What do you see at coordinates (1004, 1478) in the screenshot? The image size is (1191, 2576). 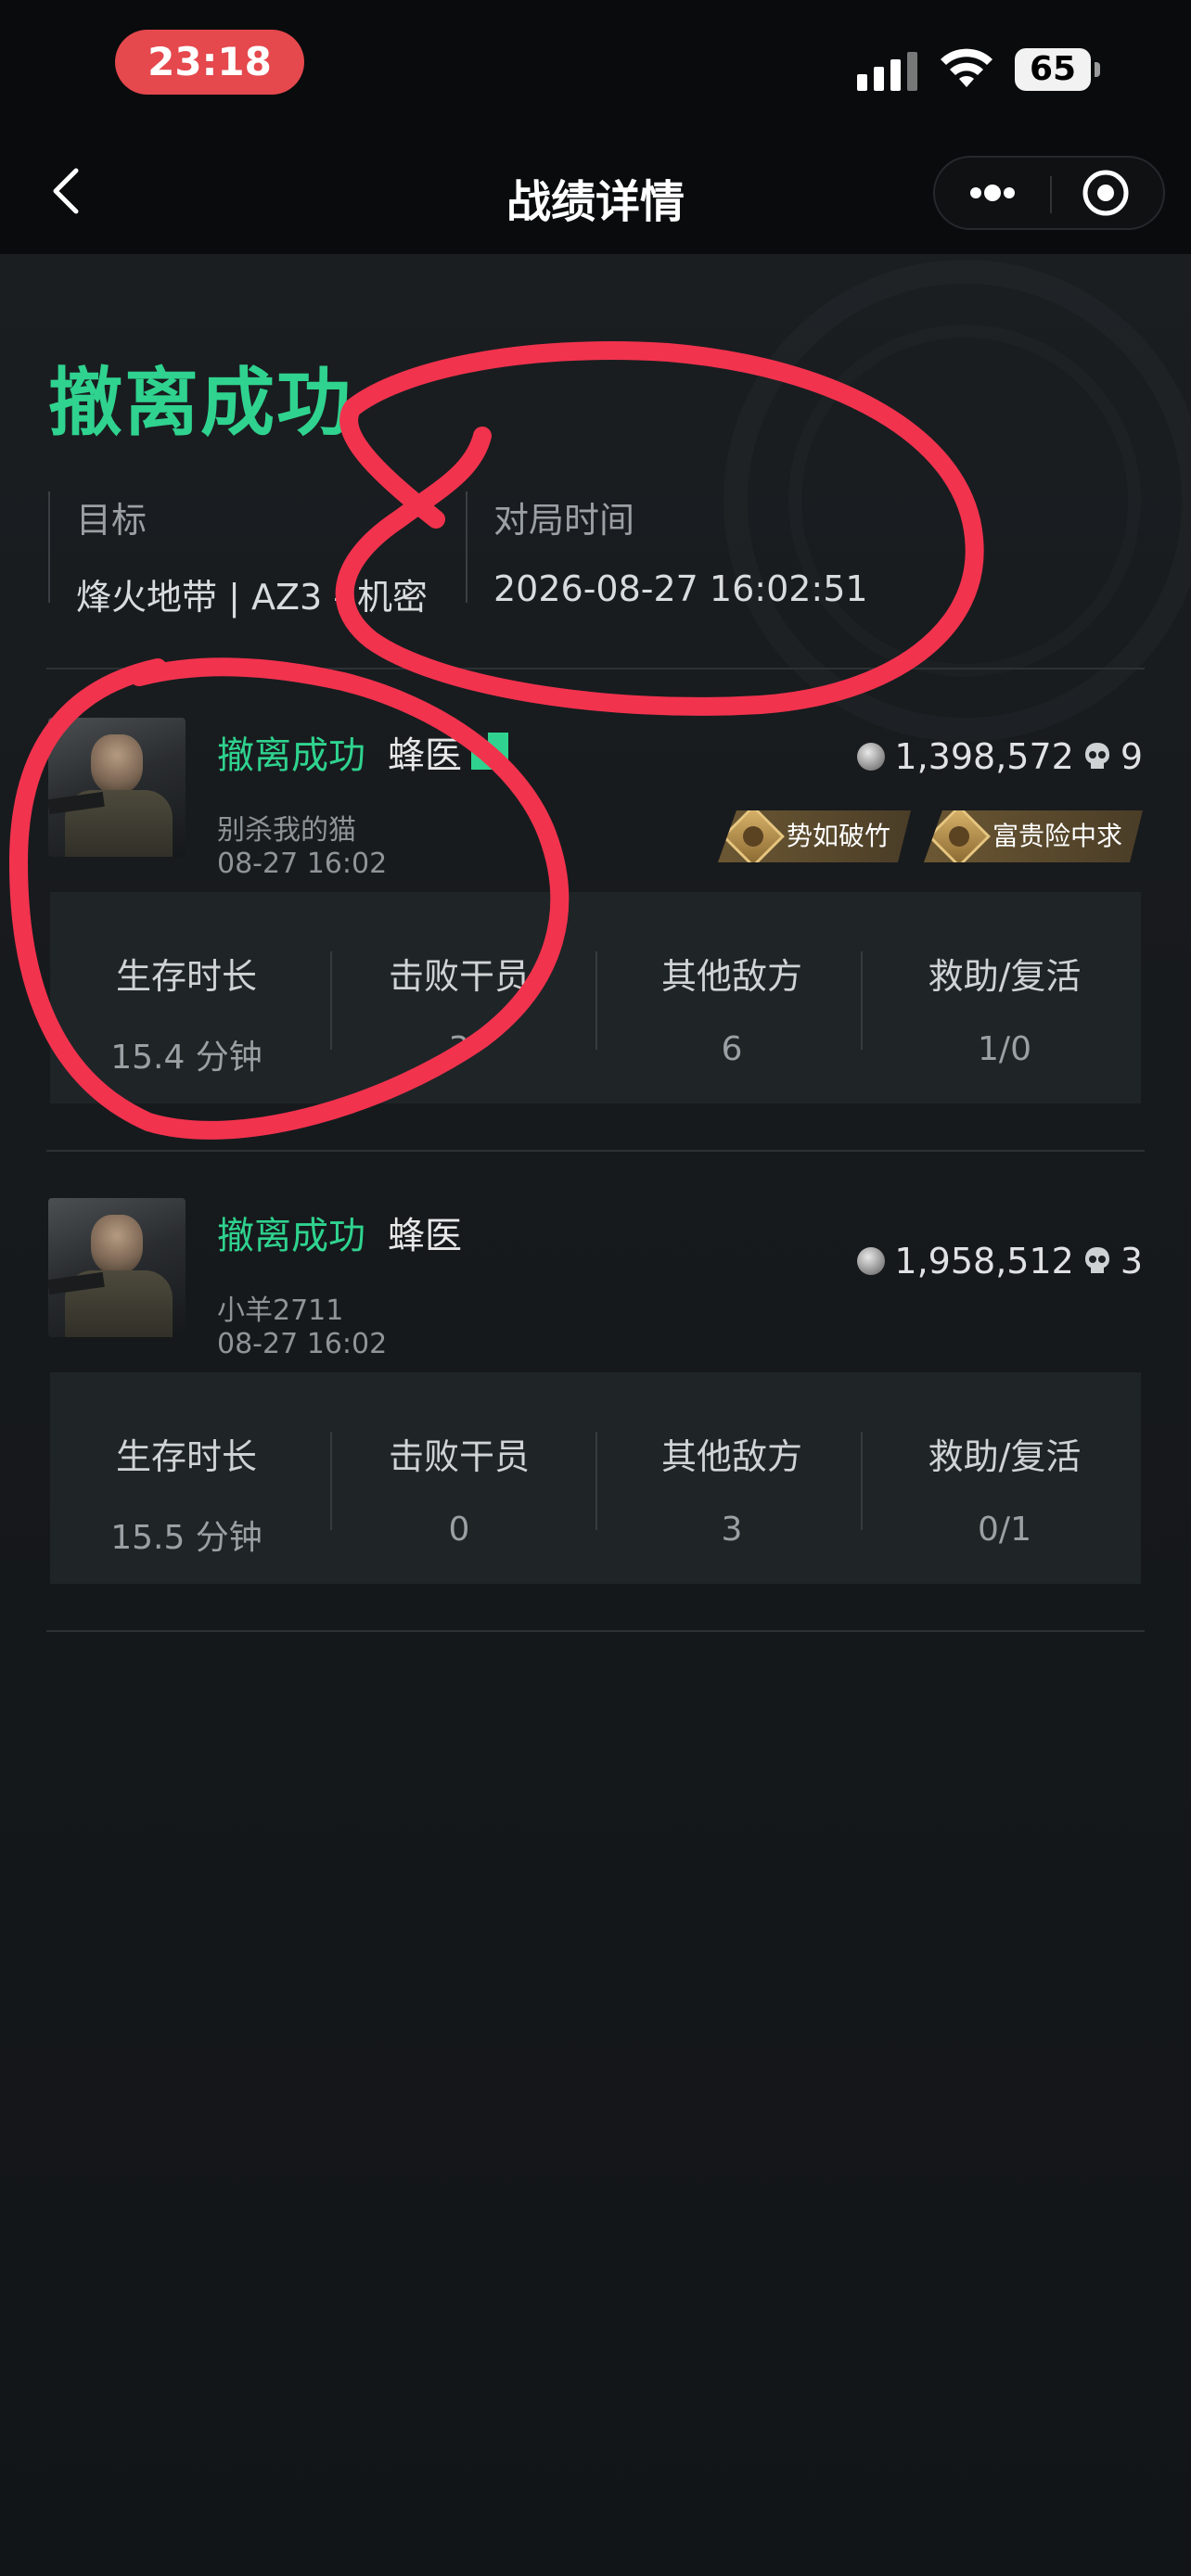 I see `stat-assist-revive: 救助/复活 0/1` at bounding box center [1004, 1478].